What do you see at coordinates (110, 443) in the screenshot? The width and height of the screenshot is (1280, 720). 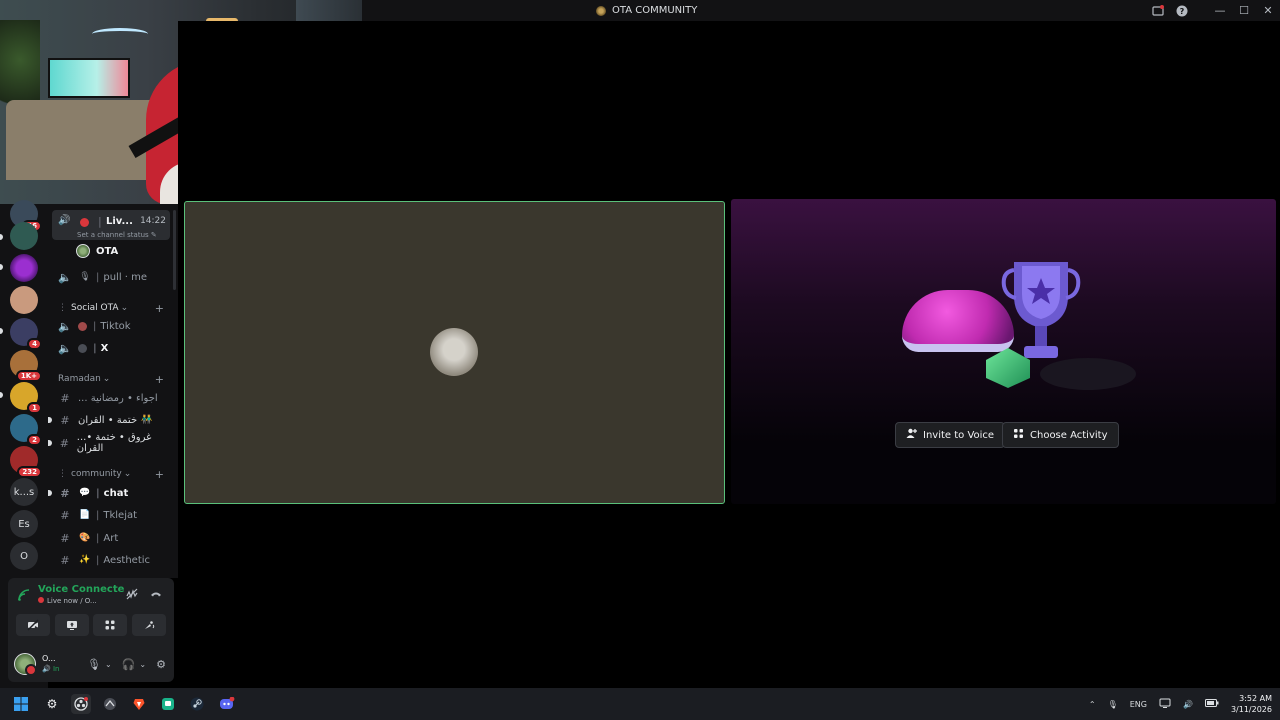 I see `text-channel-ramadan-3: # ...غروق • ختمة • القران` at bounding box center [110, 443].